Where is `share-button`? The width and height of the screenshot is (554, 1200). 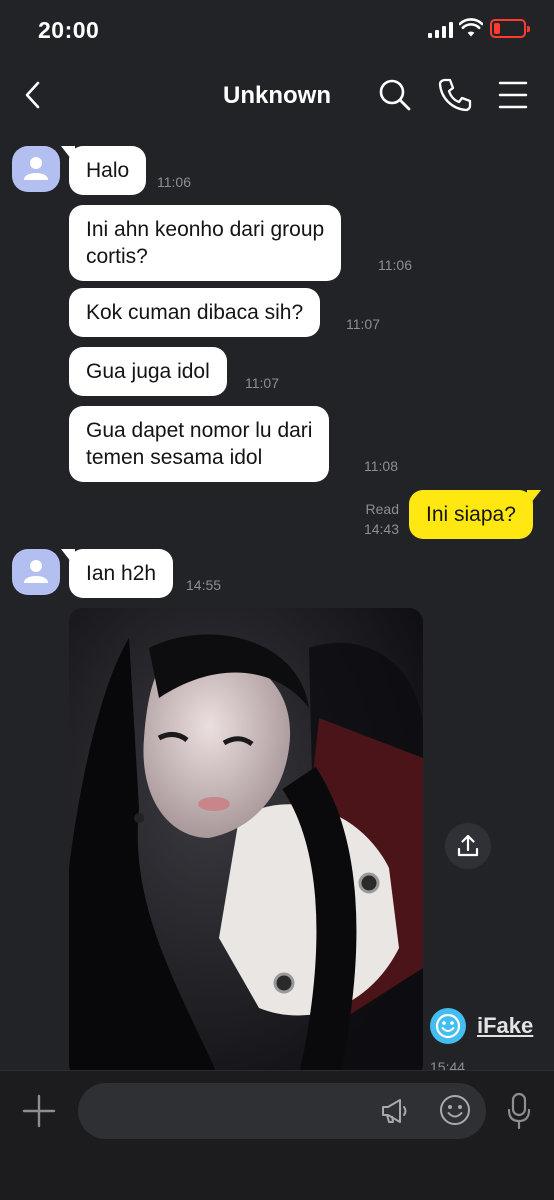 share-button is located at coordinates (468, 846).